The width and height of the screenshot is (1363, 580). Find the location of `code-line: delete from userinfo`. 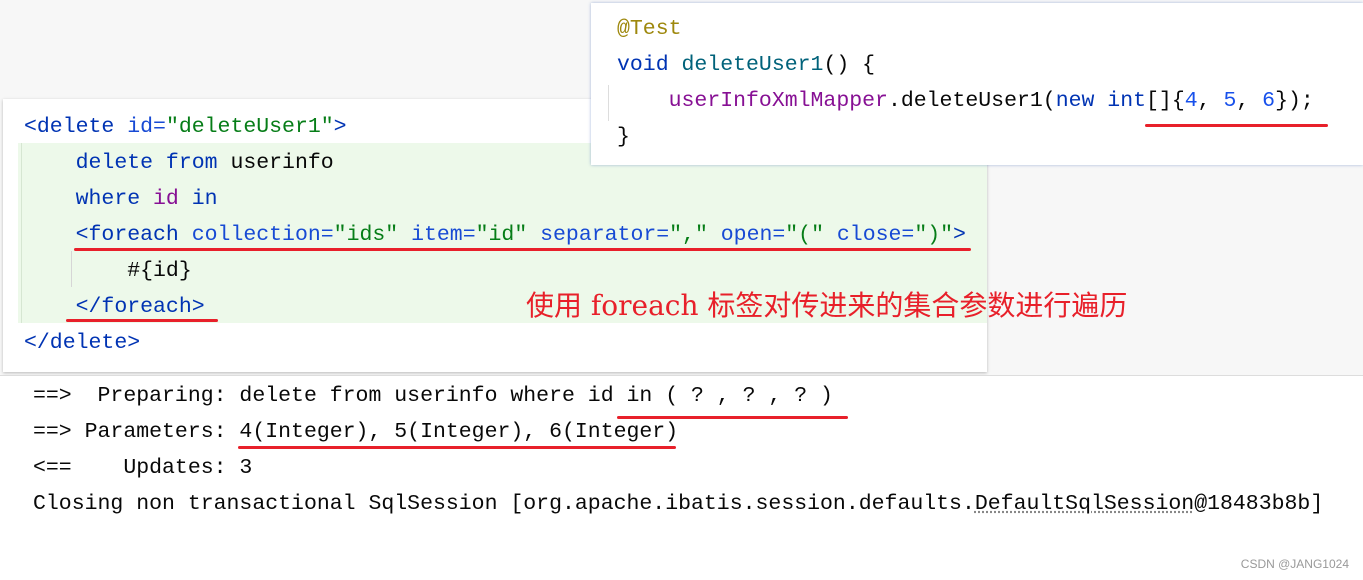

code-line: delete from userinfo is located at coordinates (179, 163).